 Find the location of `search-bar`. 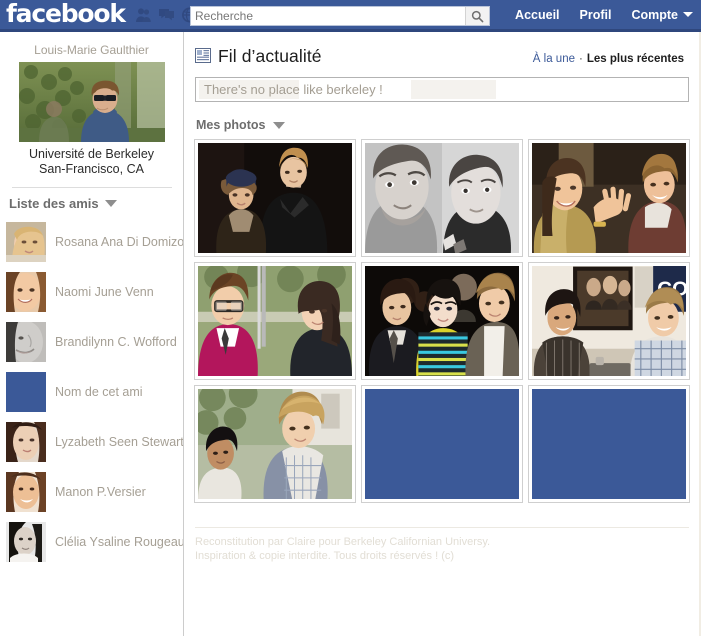

search-bar is located at coordinates (340, 16).